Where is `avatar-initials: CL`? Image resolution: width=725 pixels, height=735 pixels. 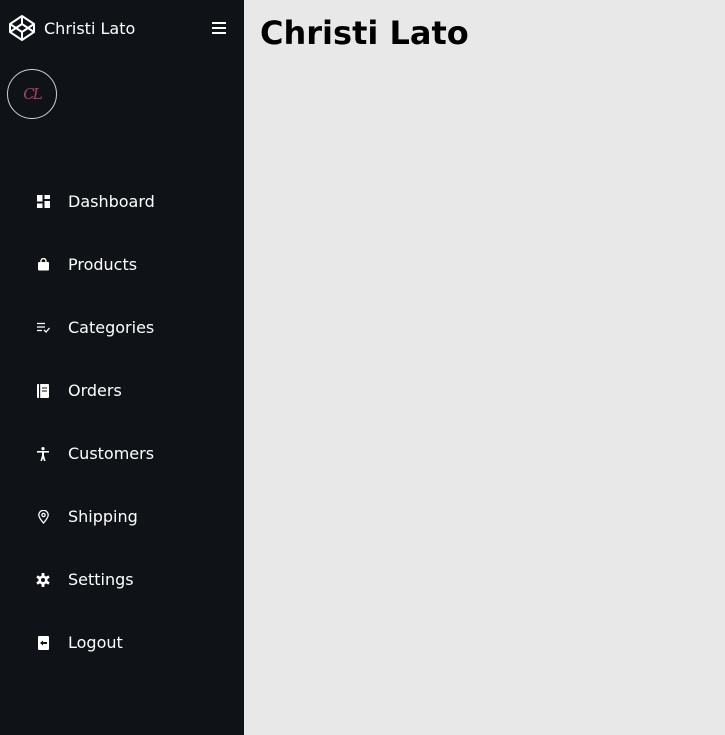
avatar-initials: CL is located at coordinates (33, 94).